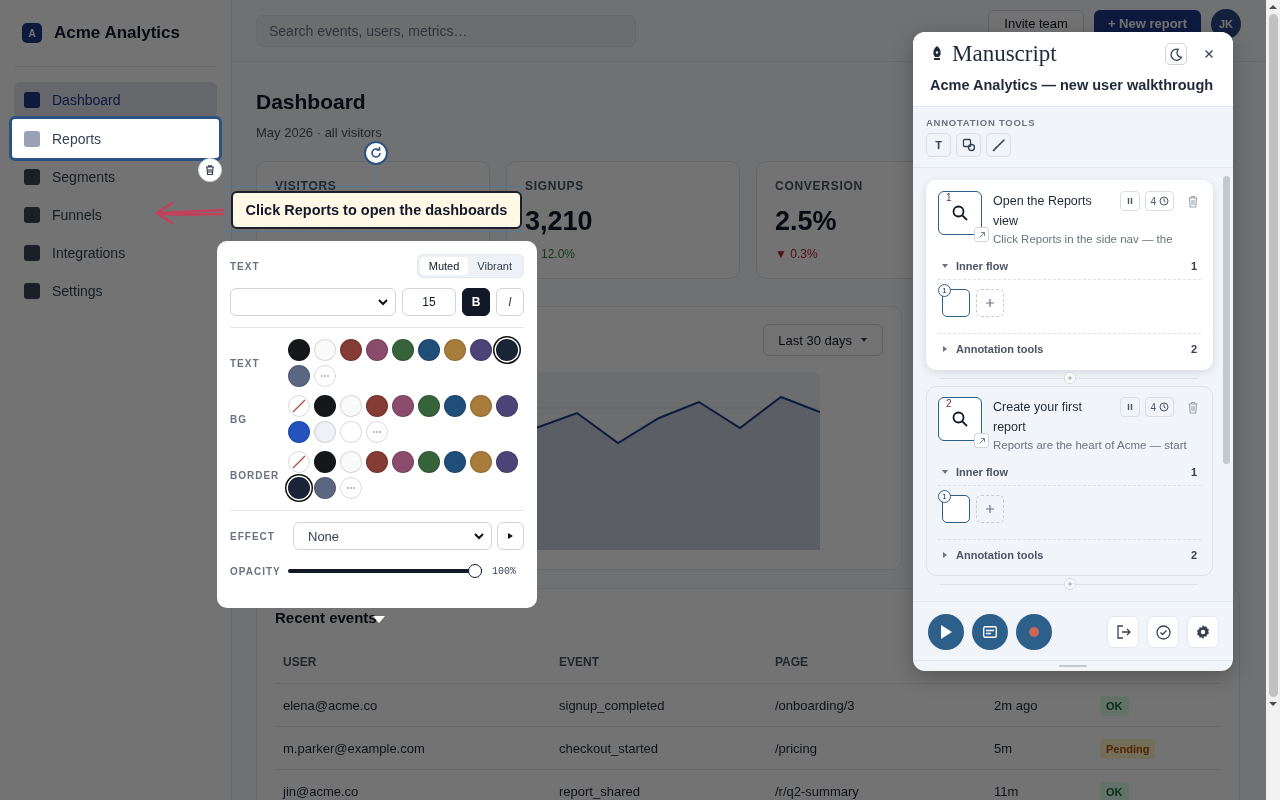 The image size is (1280, 800). What do you see at coordinates (319, 132) in the screenshot?
I see `page-subtitle: May 2026 · all visitors` at bounding box center [319, 132].